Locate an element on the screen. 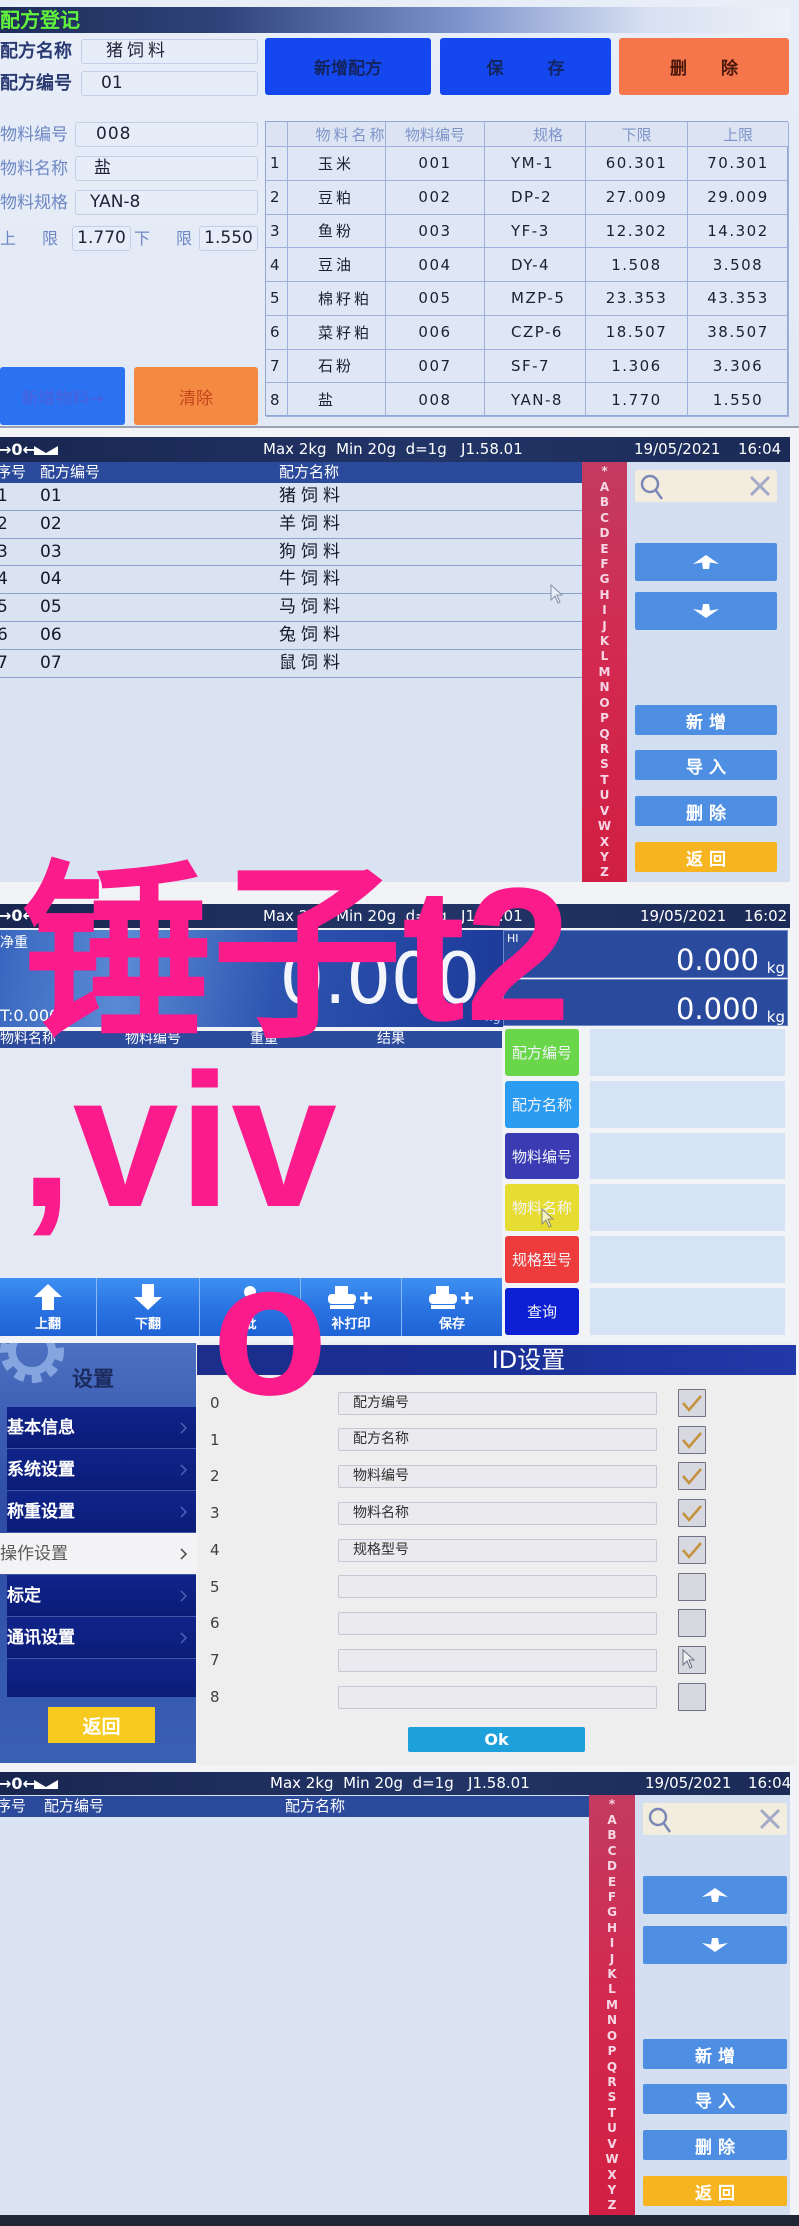 The height and width of the screenshot is (2226, 799). alphabet-letter: H is located at coordinates (604, 595).